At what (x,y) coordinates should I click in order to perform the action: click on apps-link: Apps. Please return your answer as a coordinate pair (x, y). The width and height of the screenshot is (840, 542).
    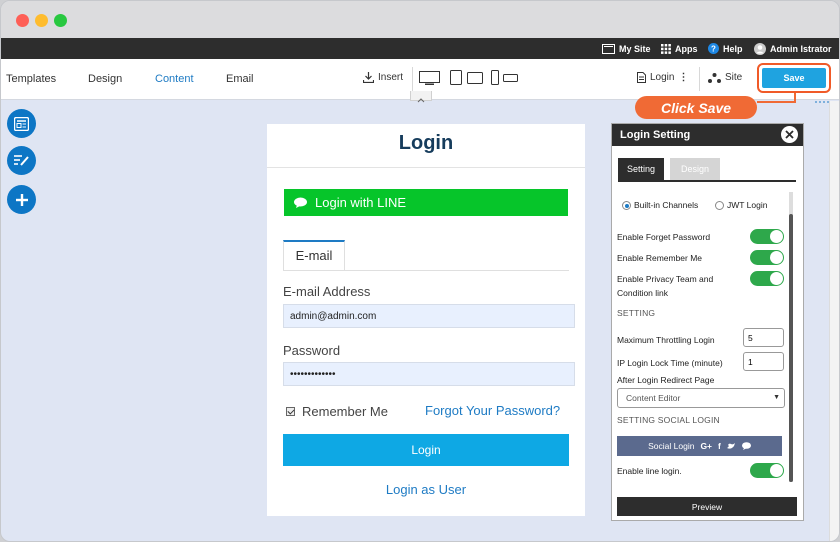
    Looking at the image, I should click on (679, 48).